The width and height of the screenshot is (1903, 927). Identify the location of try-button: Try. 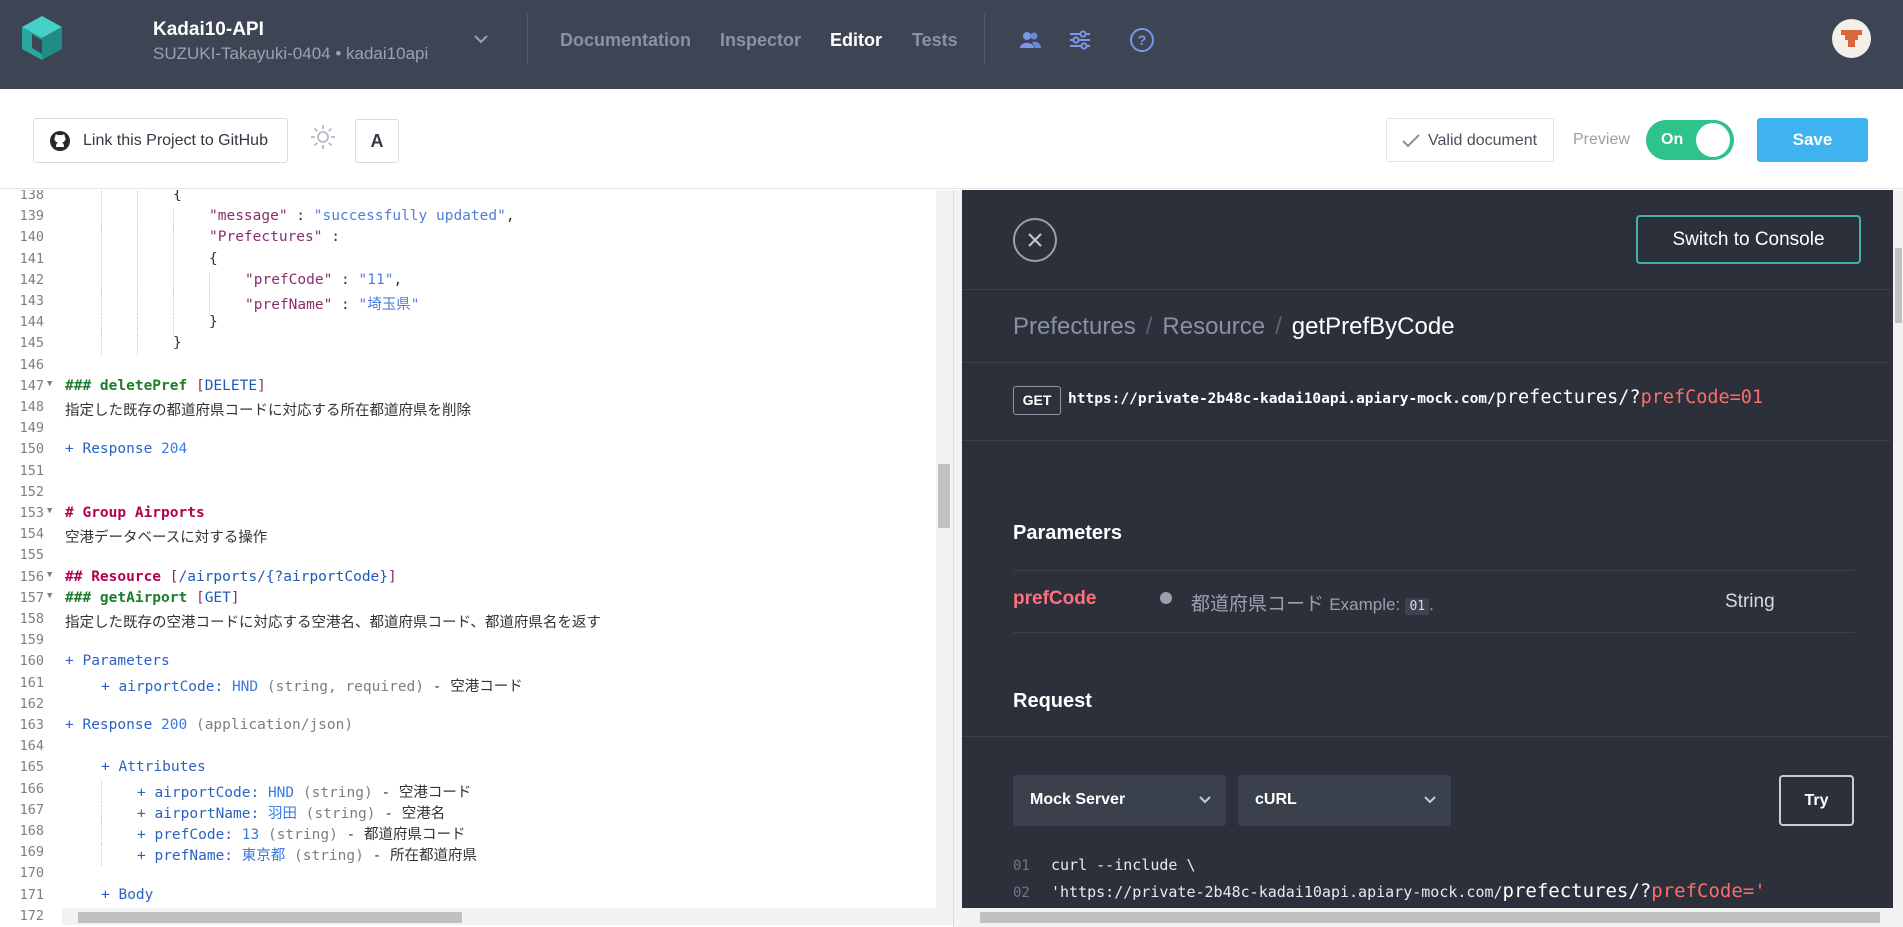
(1816, 800).